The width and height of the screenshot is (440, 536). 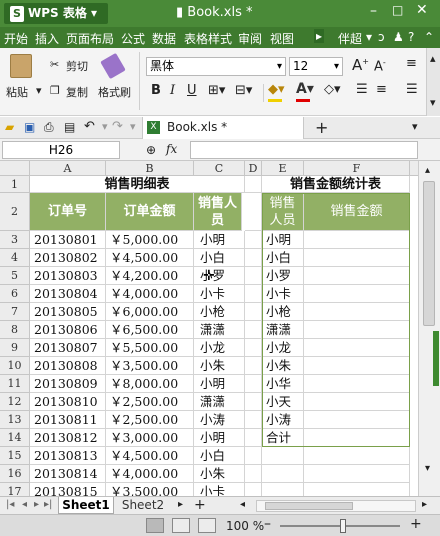 I want to click on row-header: 17, so click(x=15, y=489).